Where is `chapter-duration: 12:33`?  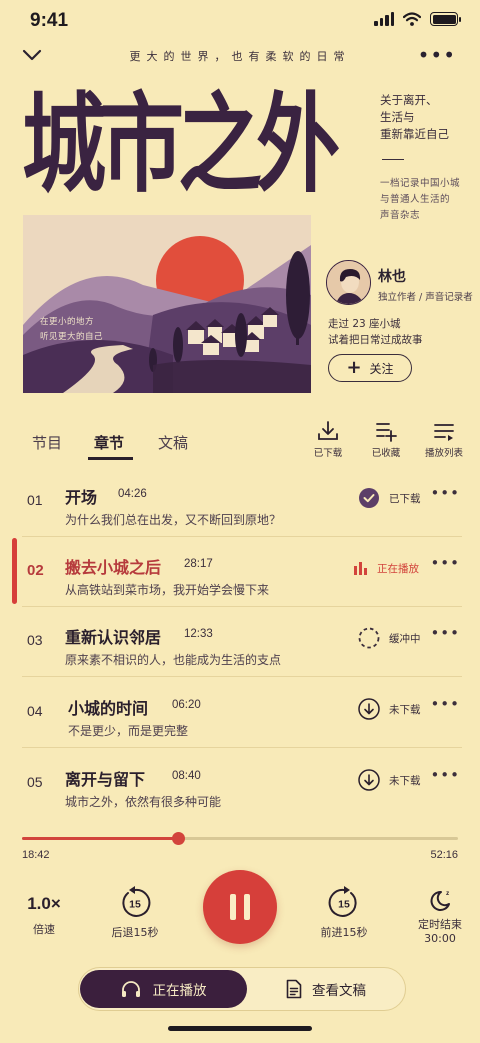 chapter-duration: 12:33 is located at coordinates (198, 634).